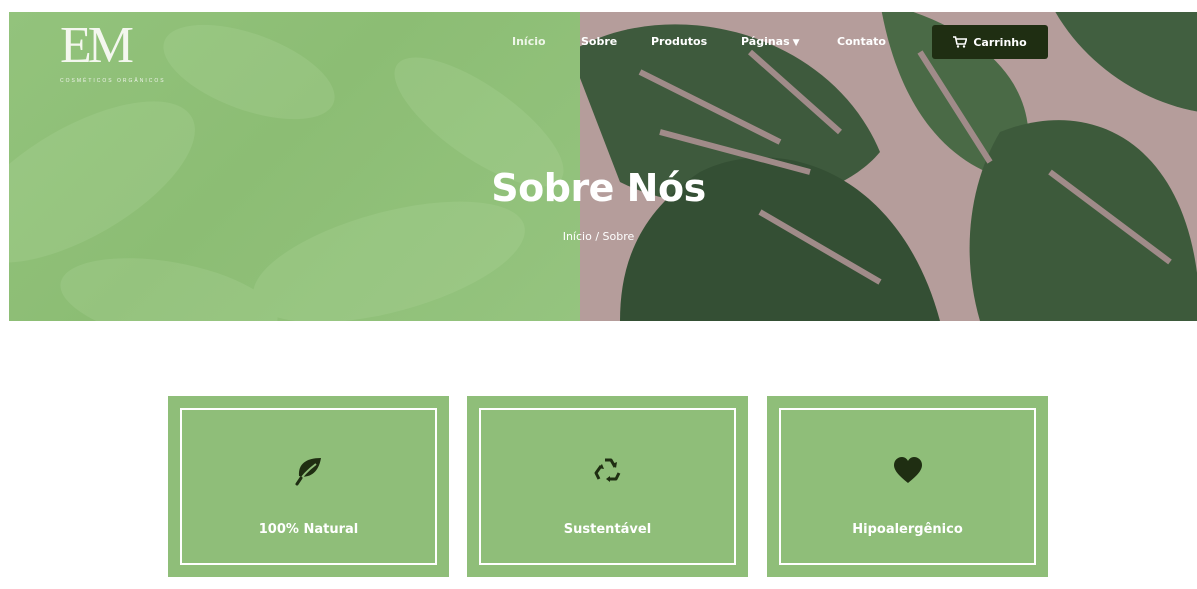 The height and width of the screenshot is (589, 1197). I want to click on nav-item-produtos: Produtos, so click(679, 41).